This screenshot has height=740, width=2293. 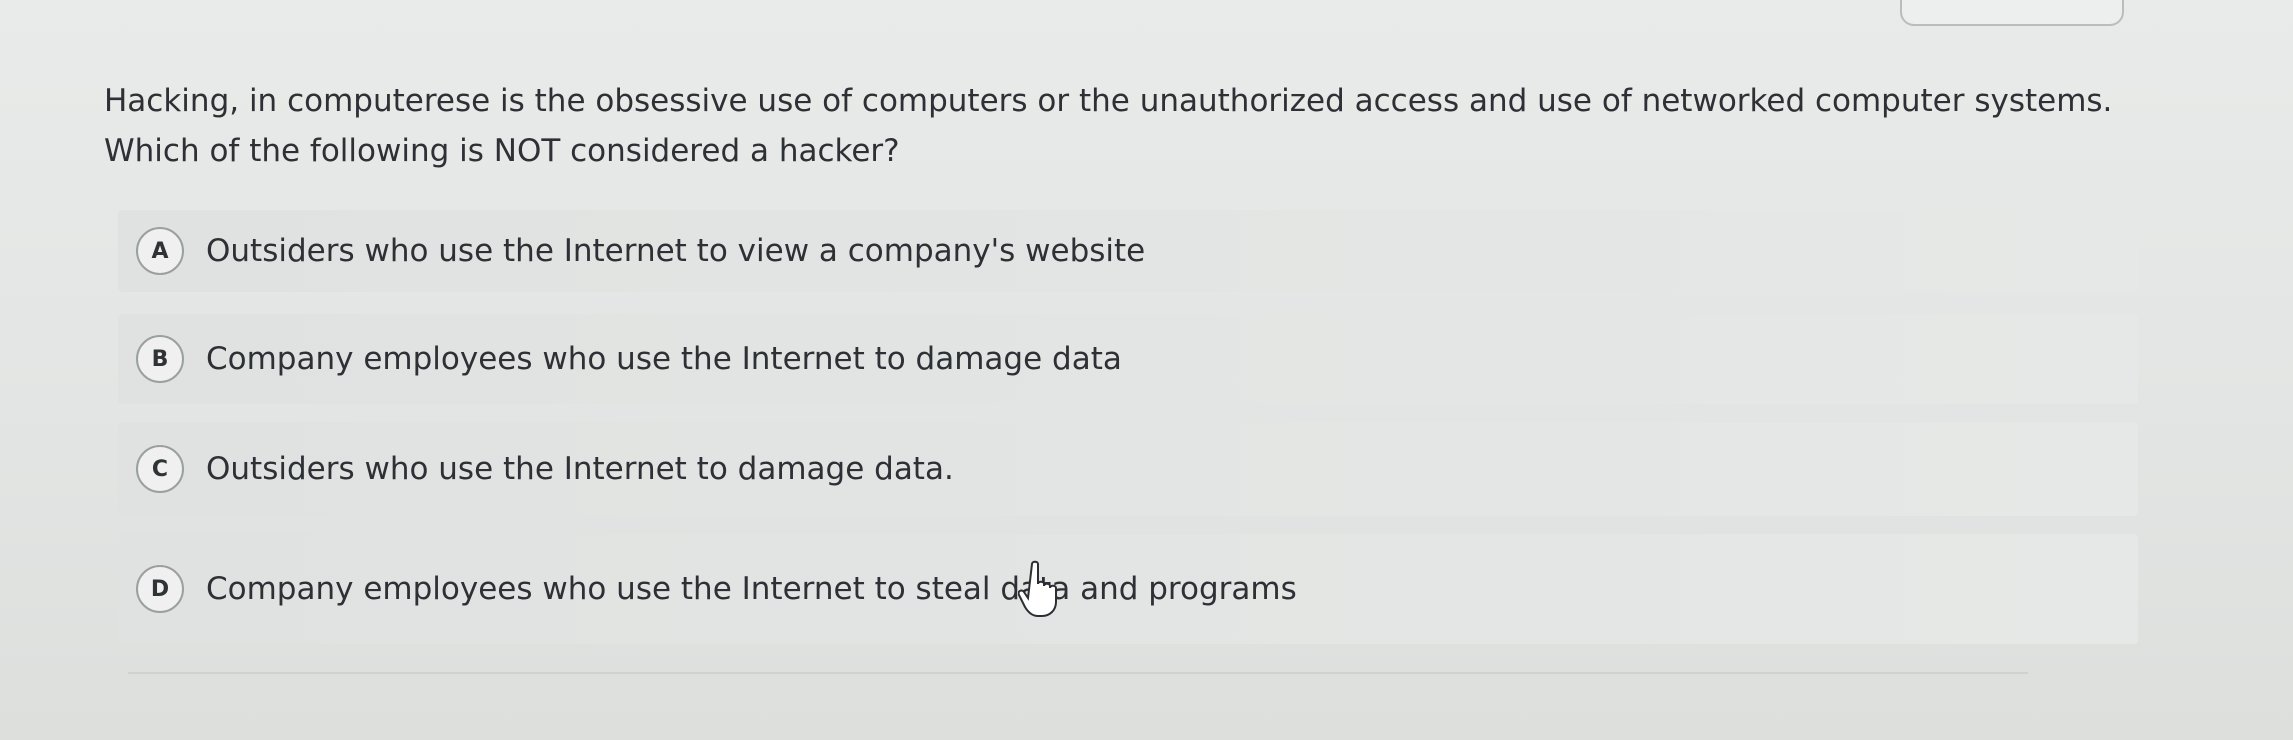 I want to click on option-letter-d: D, so click(x=160, y=589).